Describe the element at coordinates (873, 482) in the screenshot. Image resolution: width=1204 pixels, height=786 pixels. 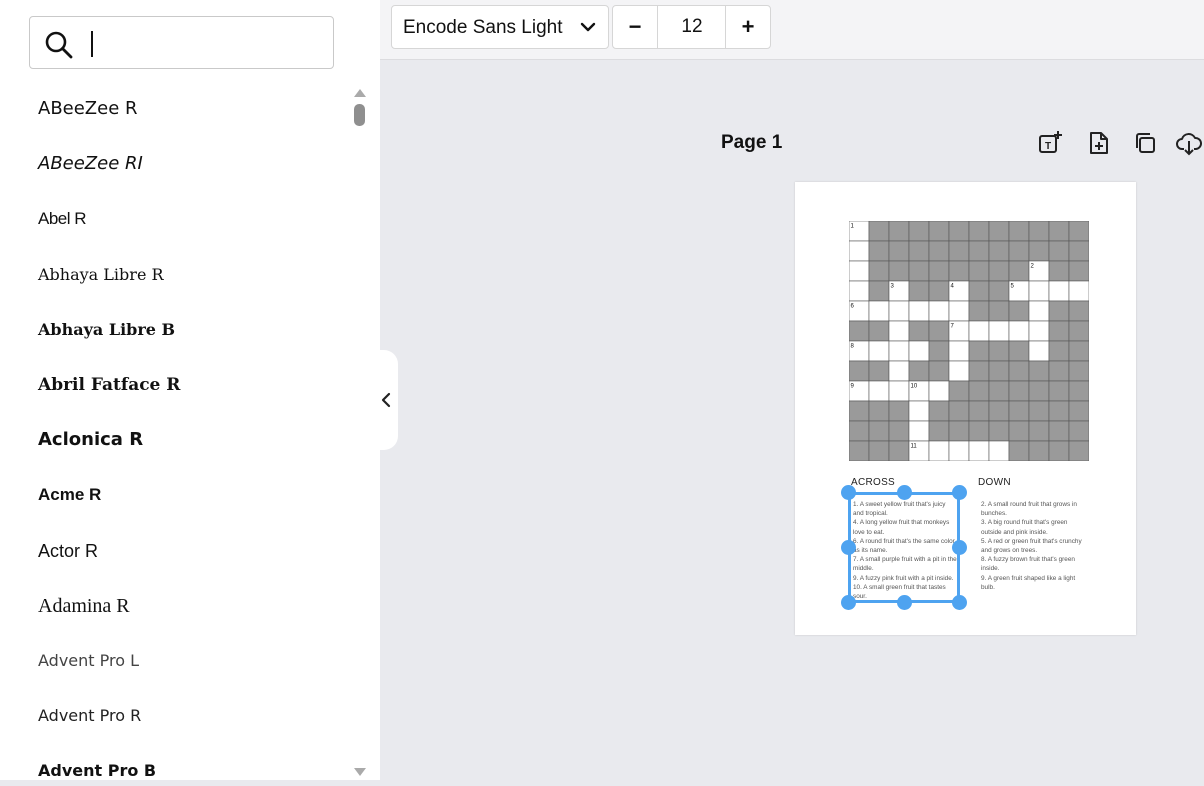
I see `across-heading: ACROSS` at that location.